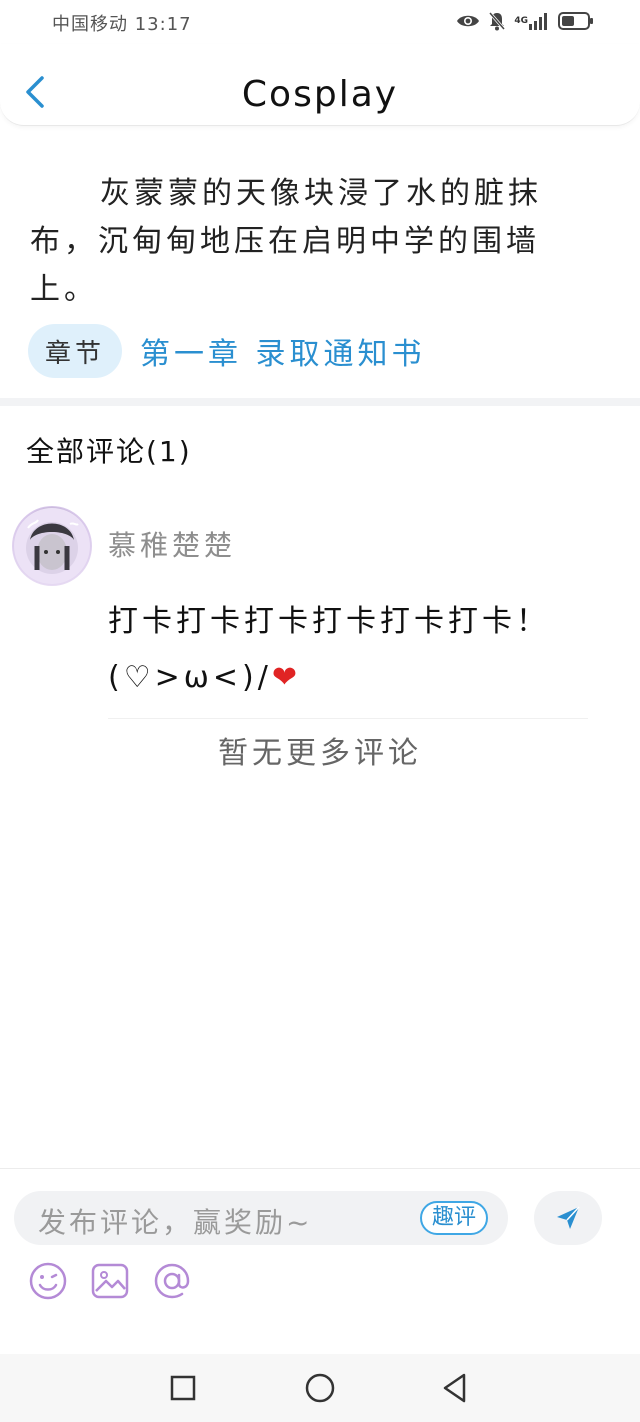 This screenshot has height=1422, width=640. I want to click on comment-input-placeholder: 发布评论，赢奖励~, so click(175, 1222).